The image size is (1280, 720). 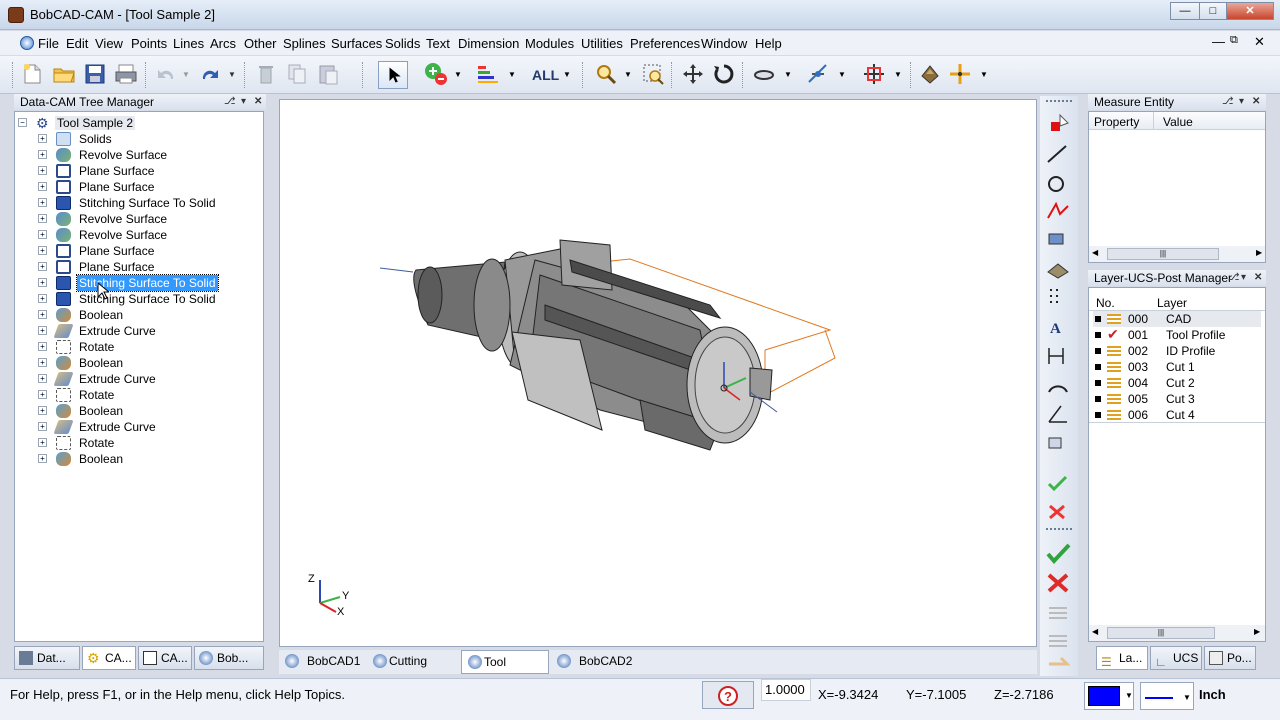 I want to click on snap-icon, so click(x=818, y=74).